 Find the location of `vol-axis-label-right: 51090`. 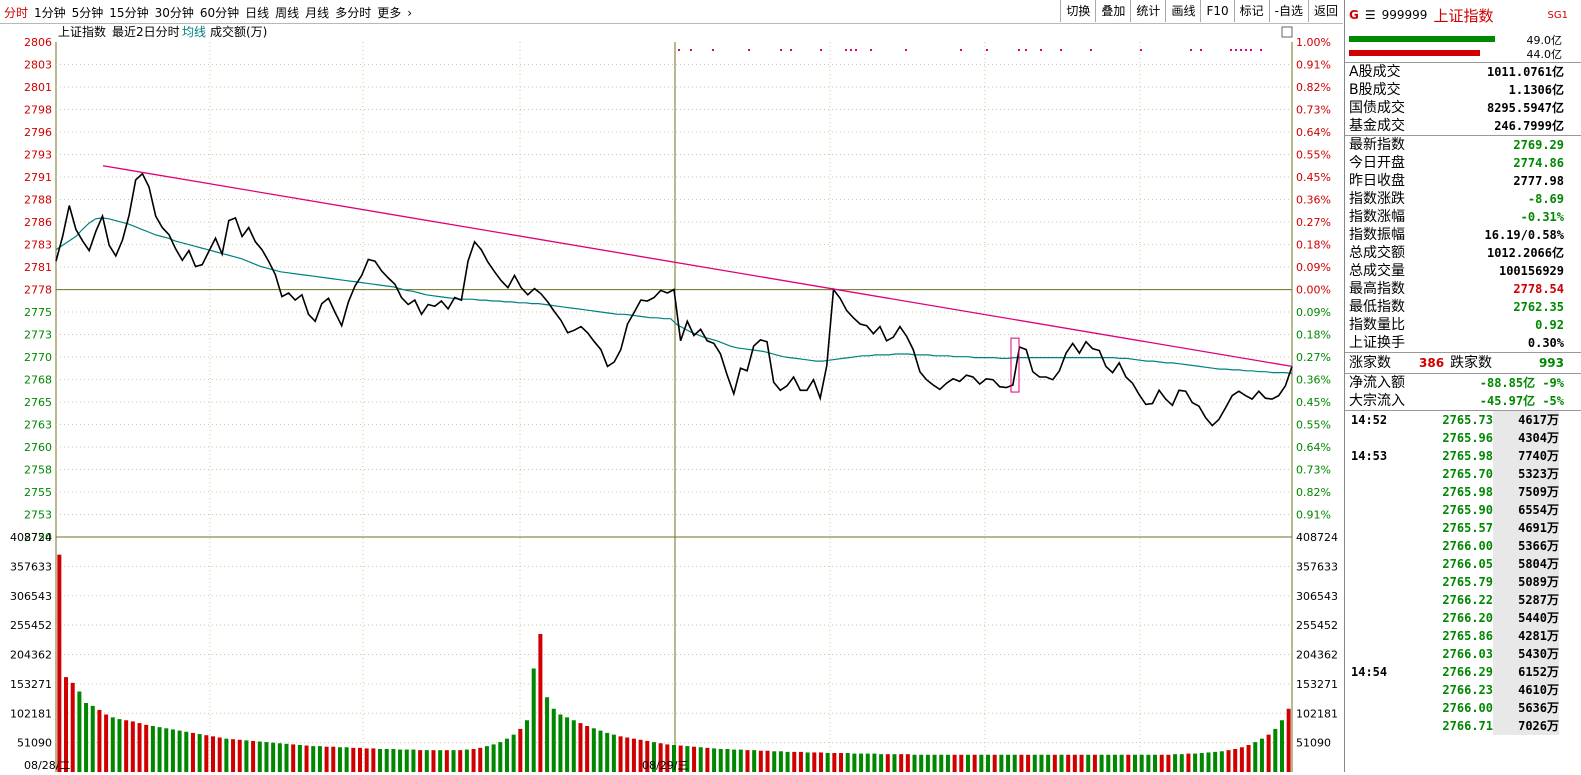

vol-axis-label-right: 51090 is located at coordinates (1313, 743).